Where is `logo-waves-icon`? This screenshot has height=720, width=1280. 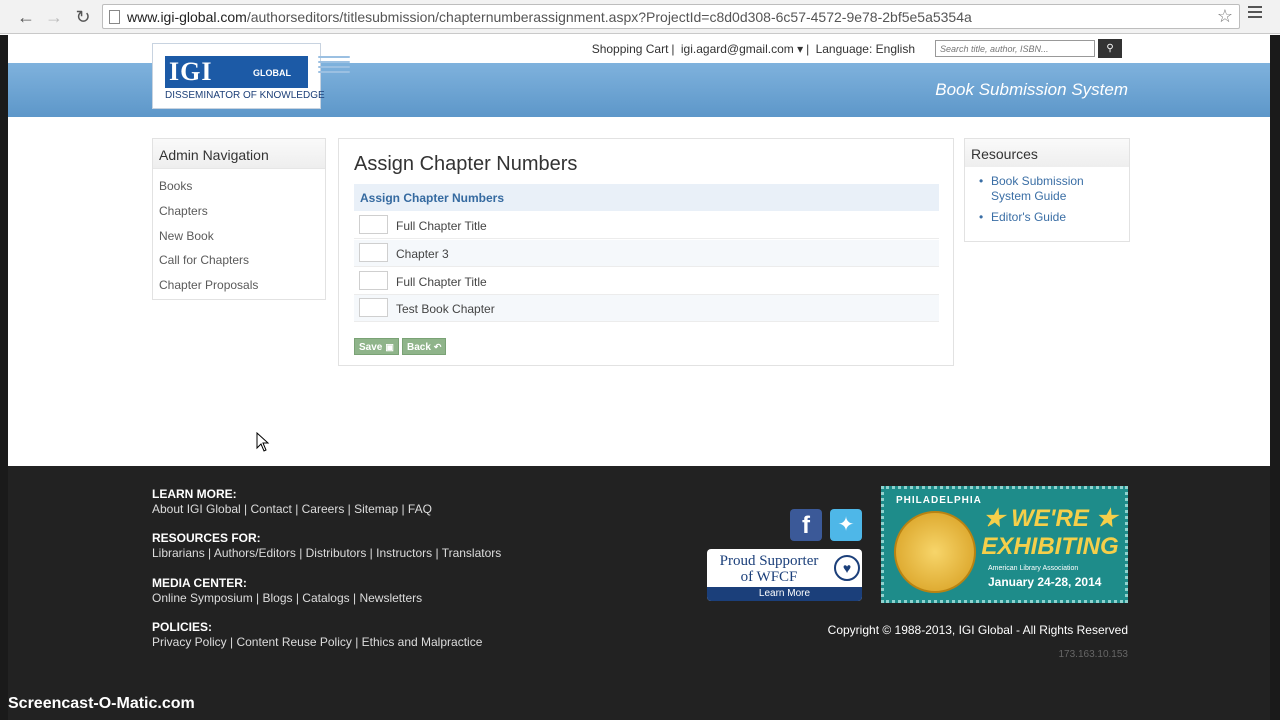 logo-waves-icon is located at coordinates (334, 67).